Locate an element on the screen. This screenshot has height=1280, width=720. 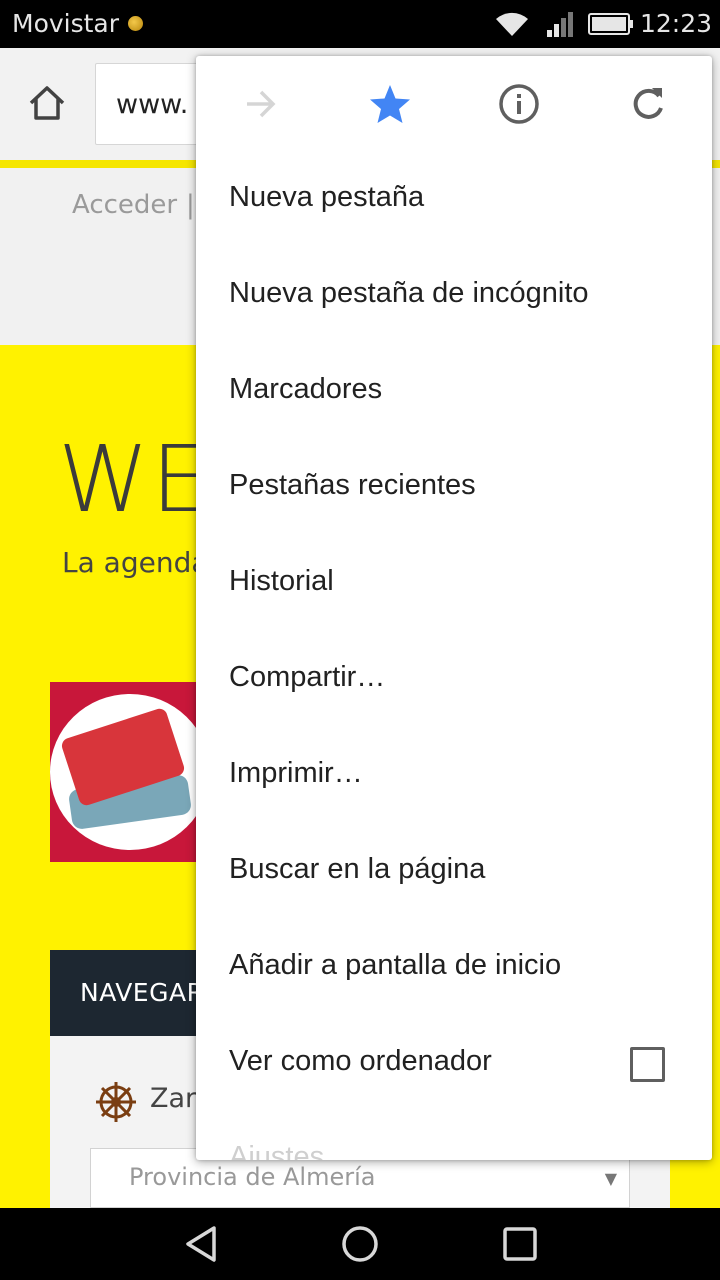
menu-item-label: Añadir a pantalla de inicio is located at coordinates (395, 965).